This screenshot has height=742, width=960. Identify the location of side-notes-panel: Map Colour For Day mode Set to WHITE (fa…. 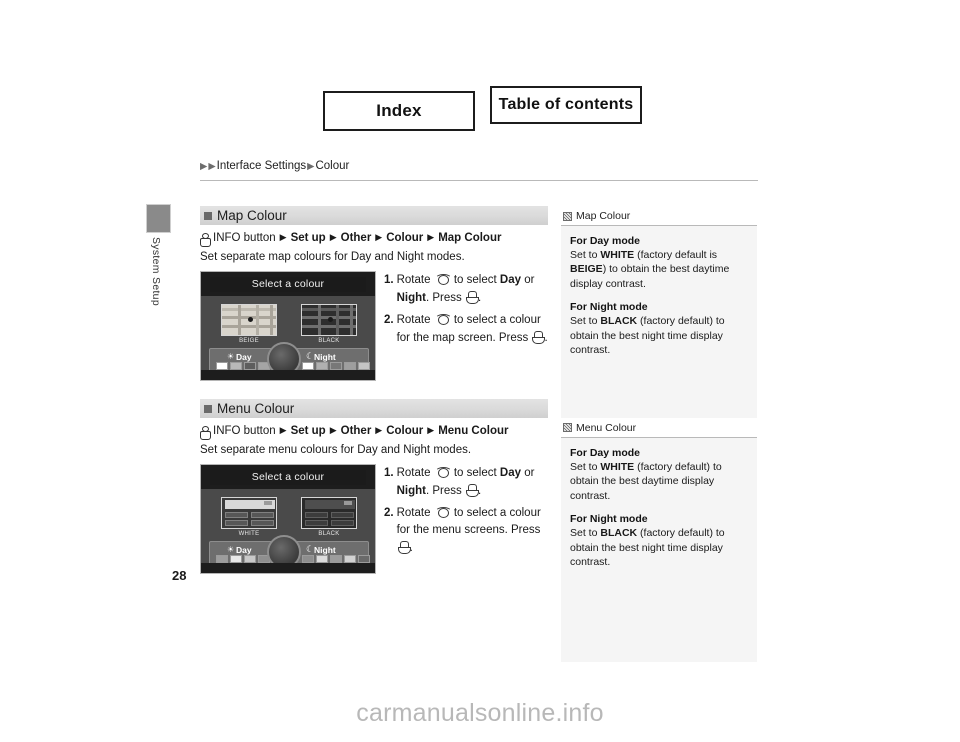
(659, 434).